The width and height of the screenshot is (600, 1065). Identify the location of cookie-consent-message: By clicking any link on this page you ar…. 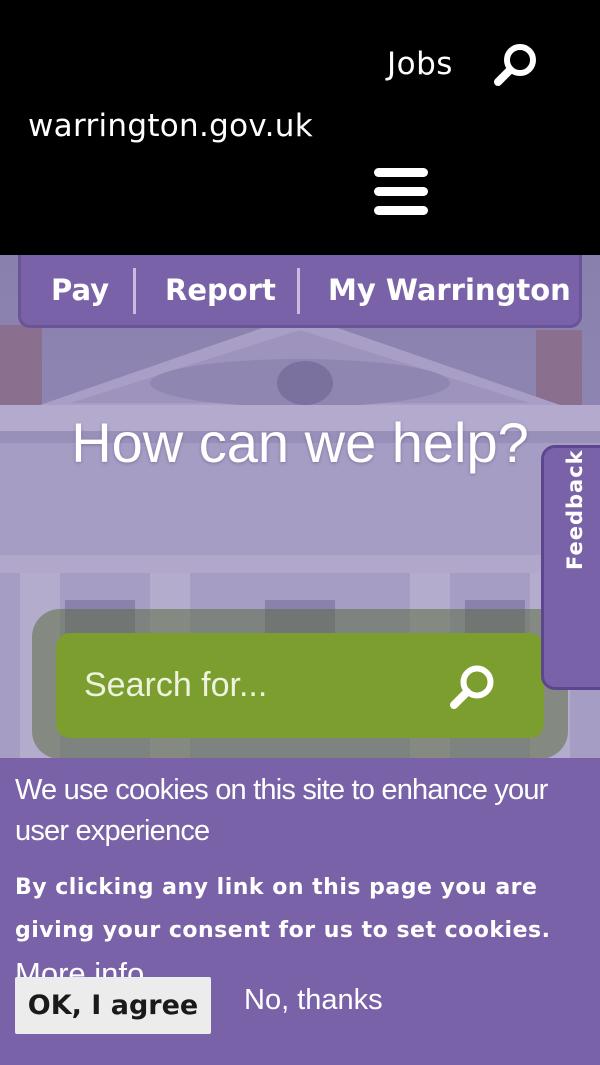
(283, 909).